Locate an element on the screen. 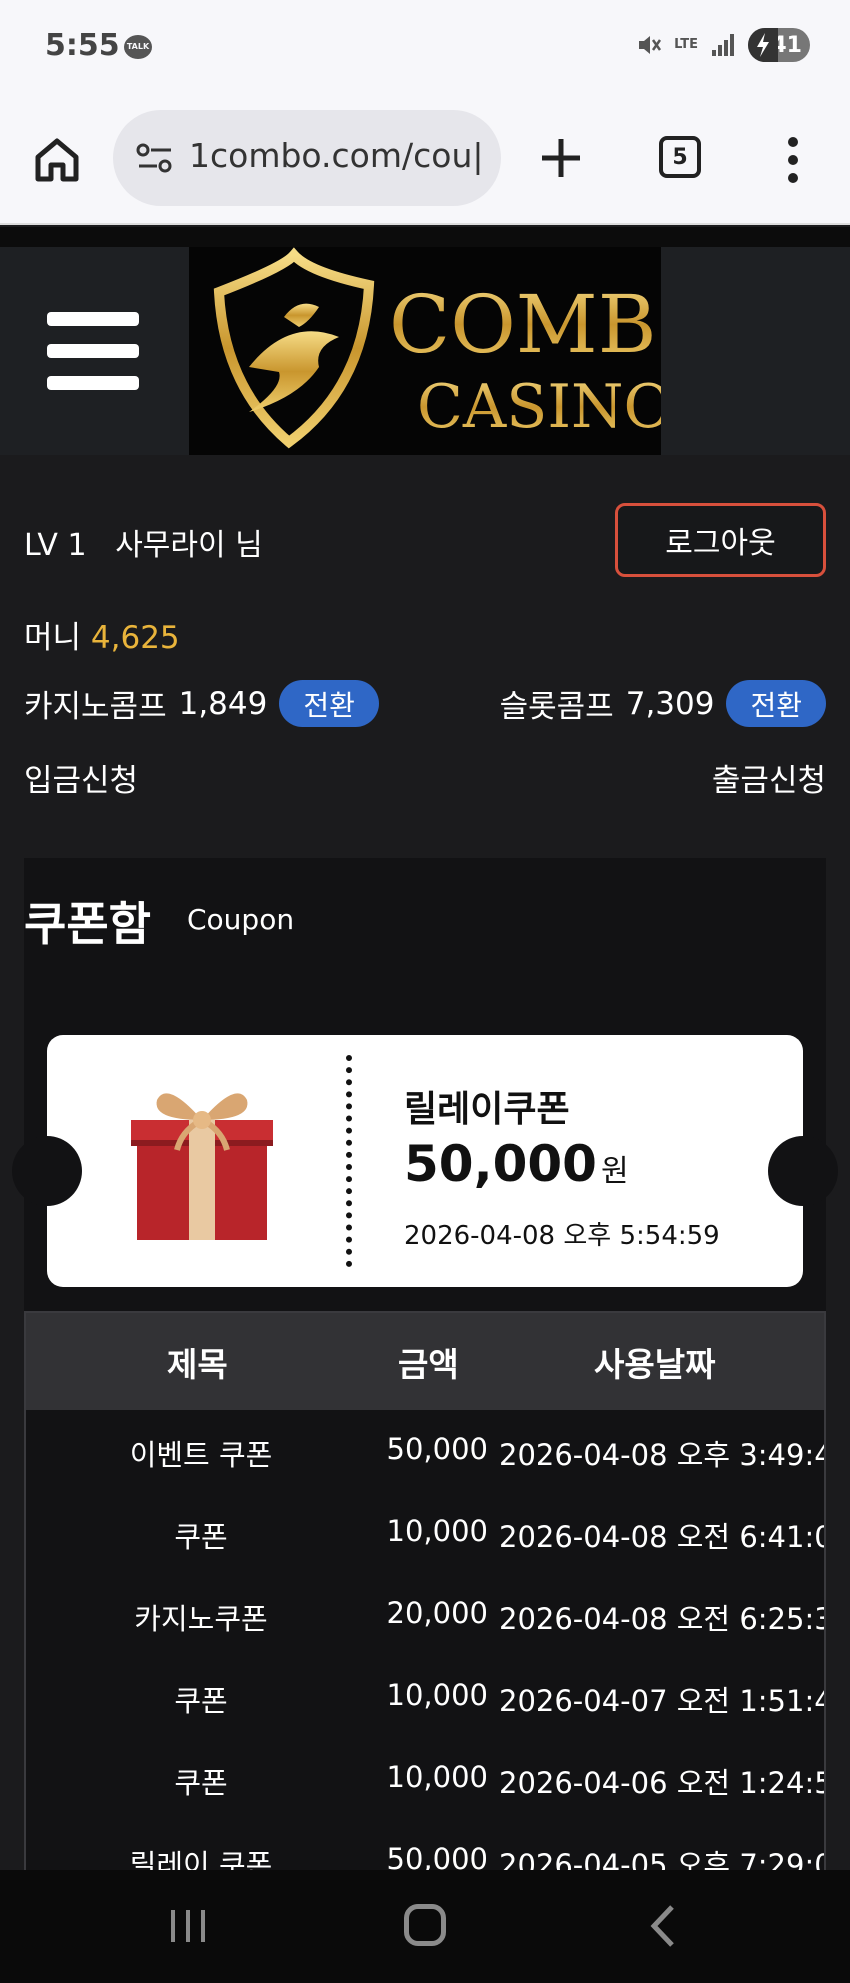  table-header: 제목 금액 사용날짜 is located at coordinates (425, 1361).